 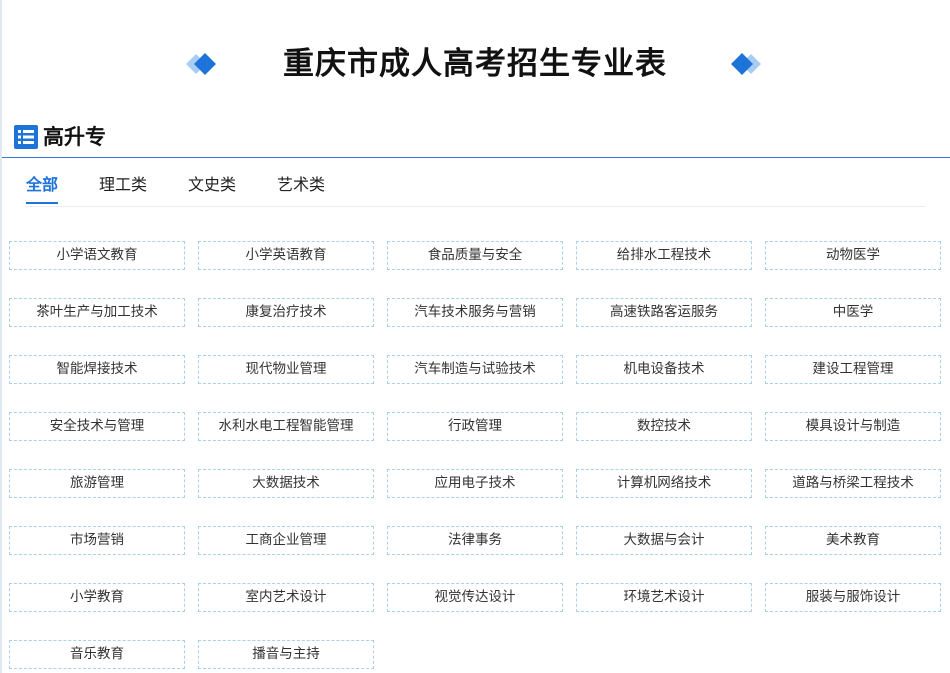 I want to click on major-item: 环境艺术设计, so click(x=664, y=597).